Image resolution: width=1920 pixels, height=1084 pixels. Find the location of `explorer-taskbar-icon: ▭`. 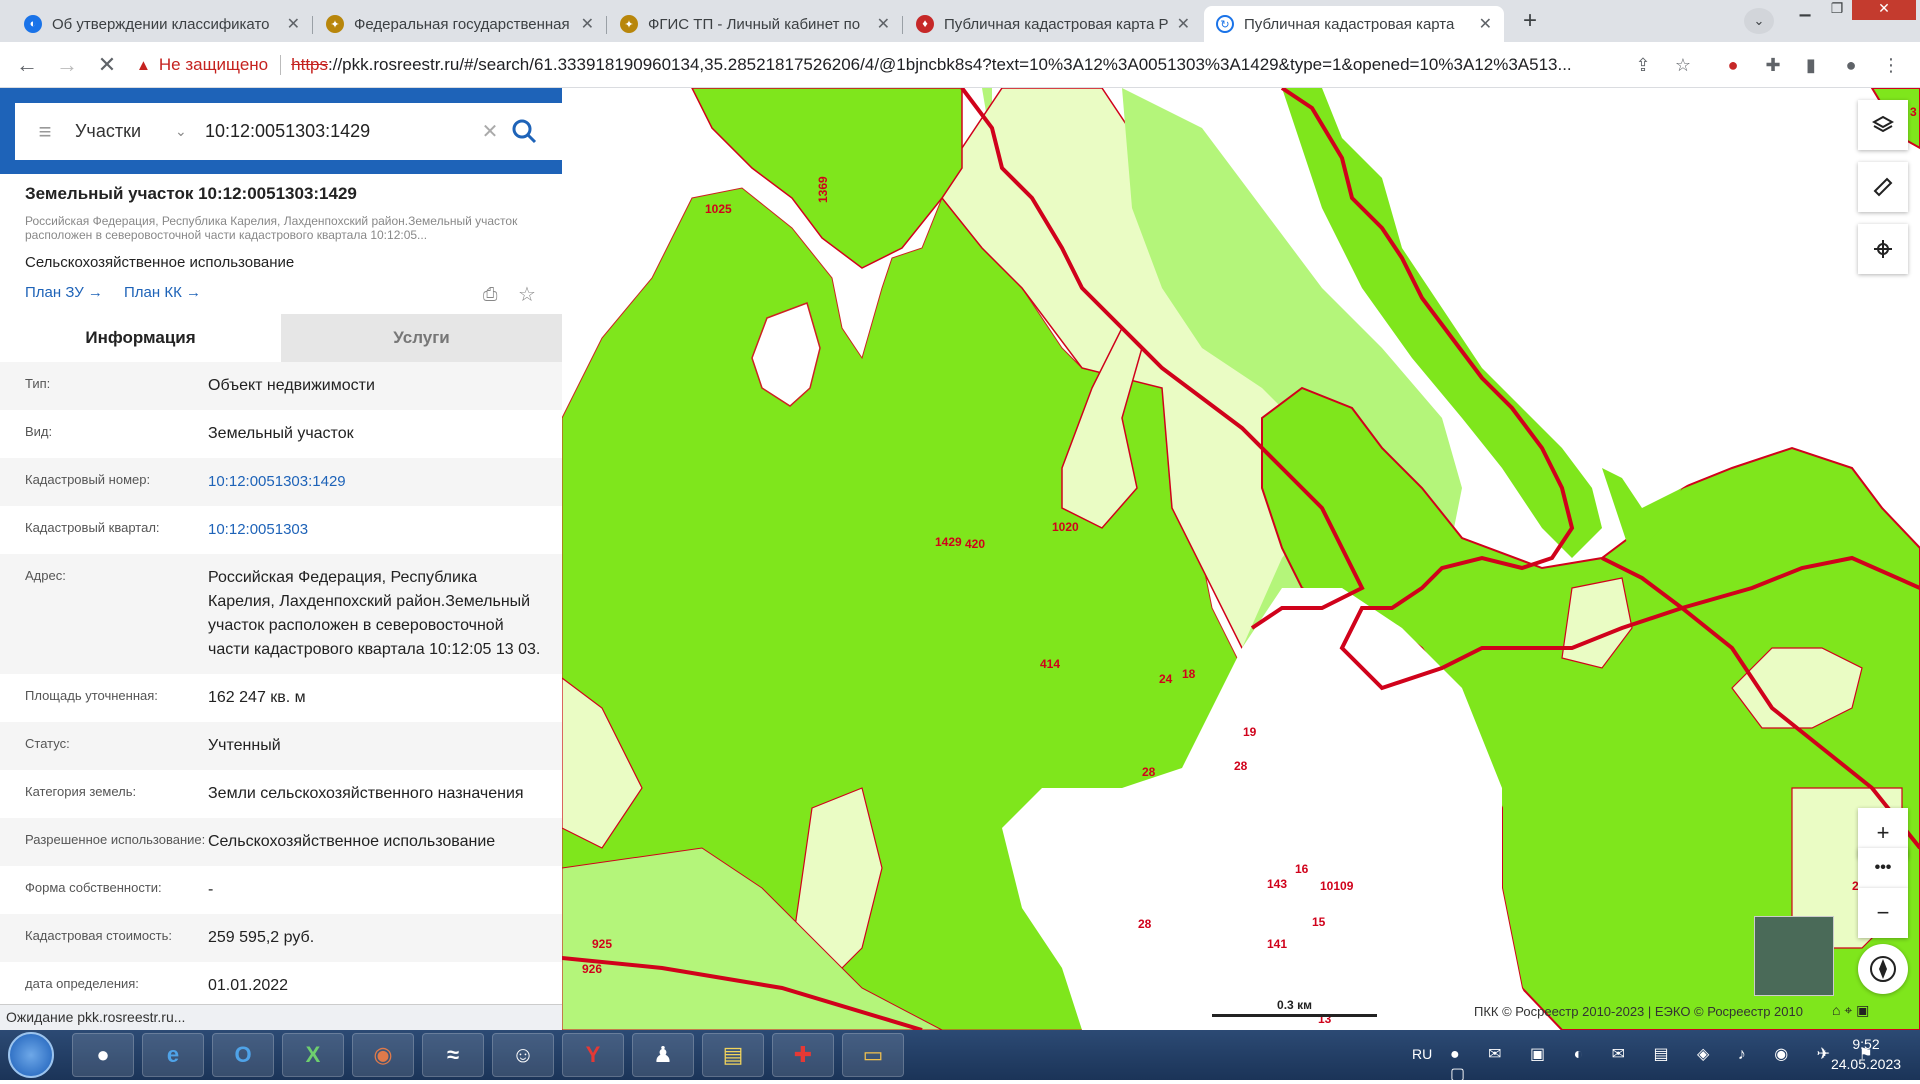

explorer-taskbar-icon: ▭ is located at coordinates (873, 1055).